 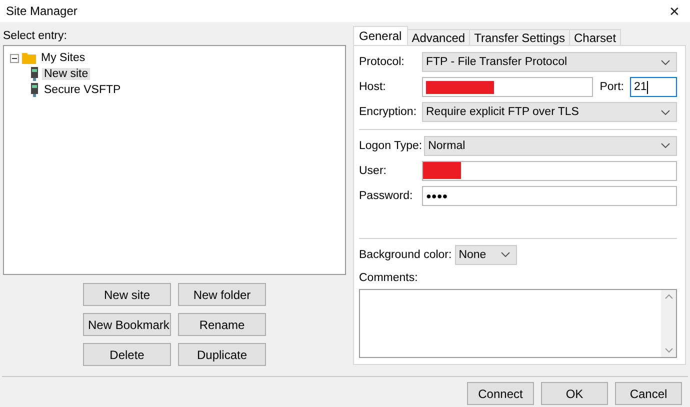 What do you see at coordinates (648, 393) in the screenshot?
I see `dialog-button: Cancel` at bounding box center [648, 393].